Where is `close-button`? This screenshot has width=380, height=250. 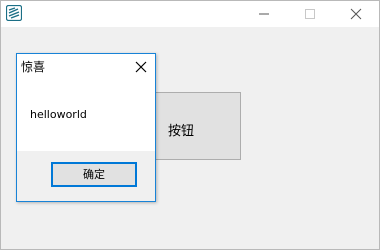
close-button is located at coordinates (356, 14).